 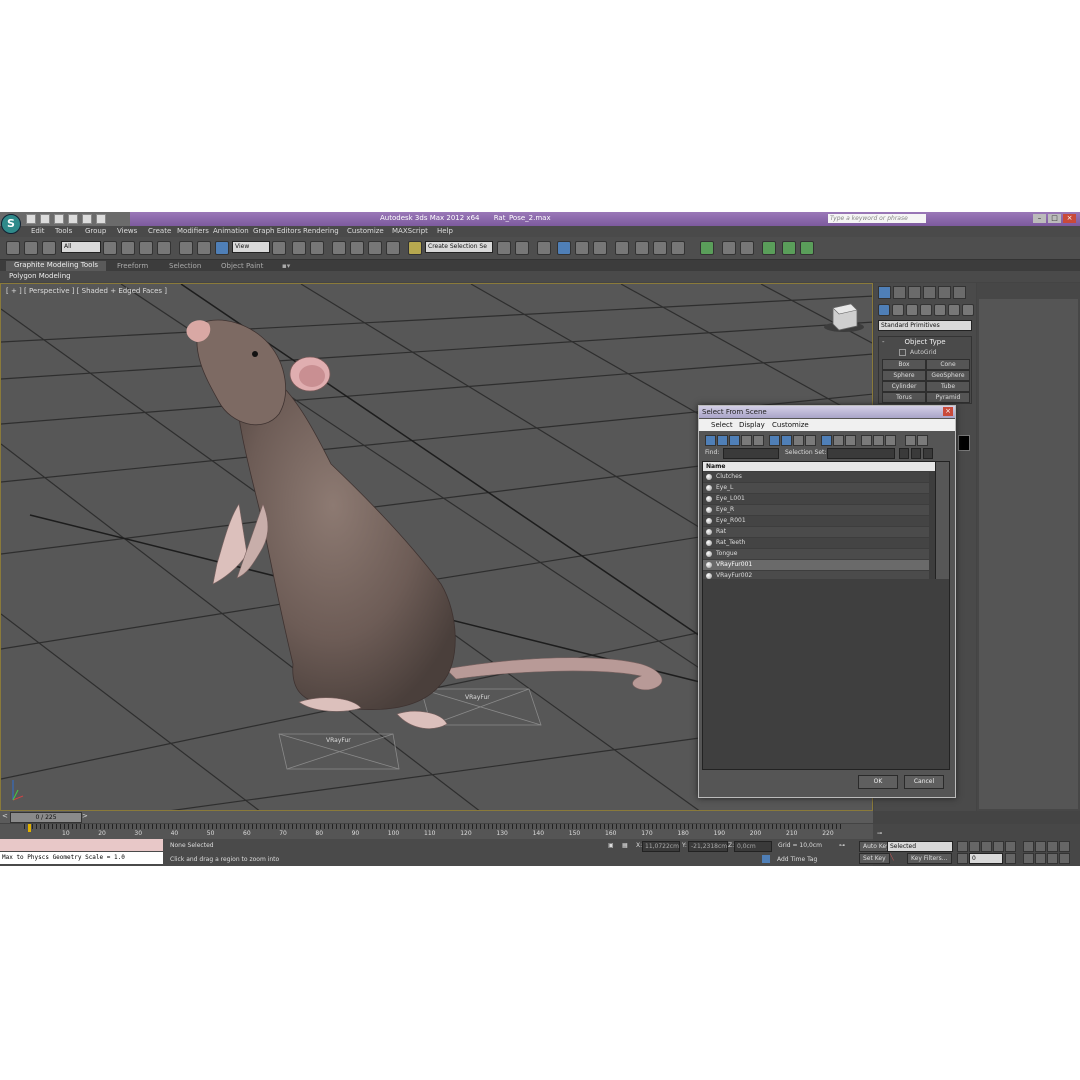 I want to click on display-containers-icon, so click(x=826, y=440).